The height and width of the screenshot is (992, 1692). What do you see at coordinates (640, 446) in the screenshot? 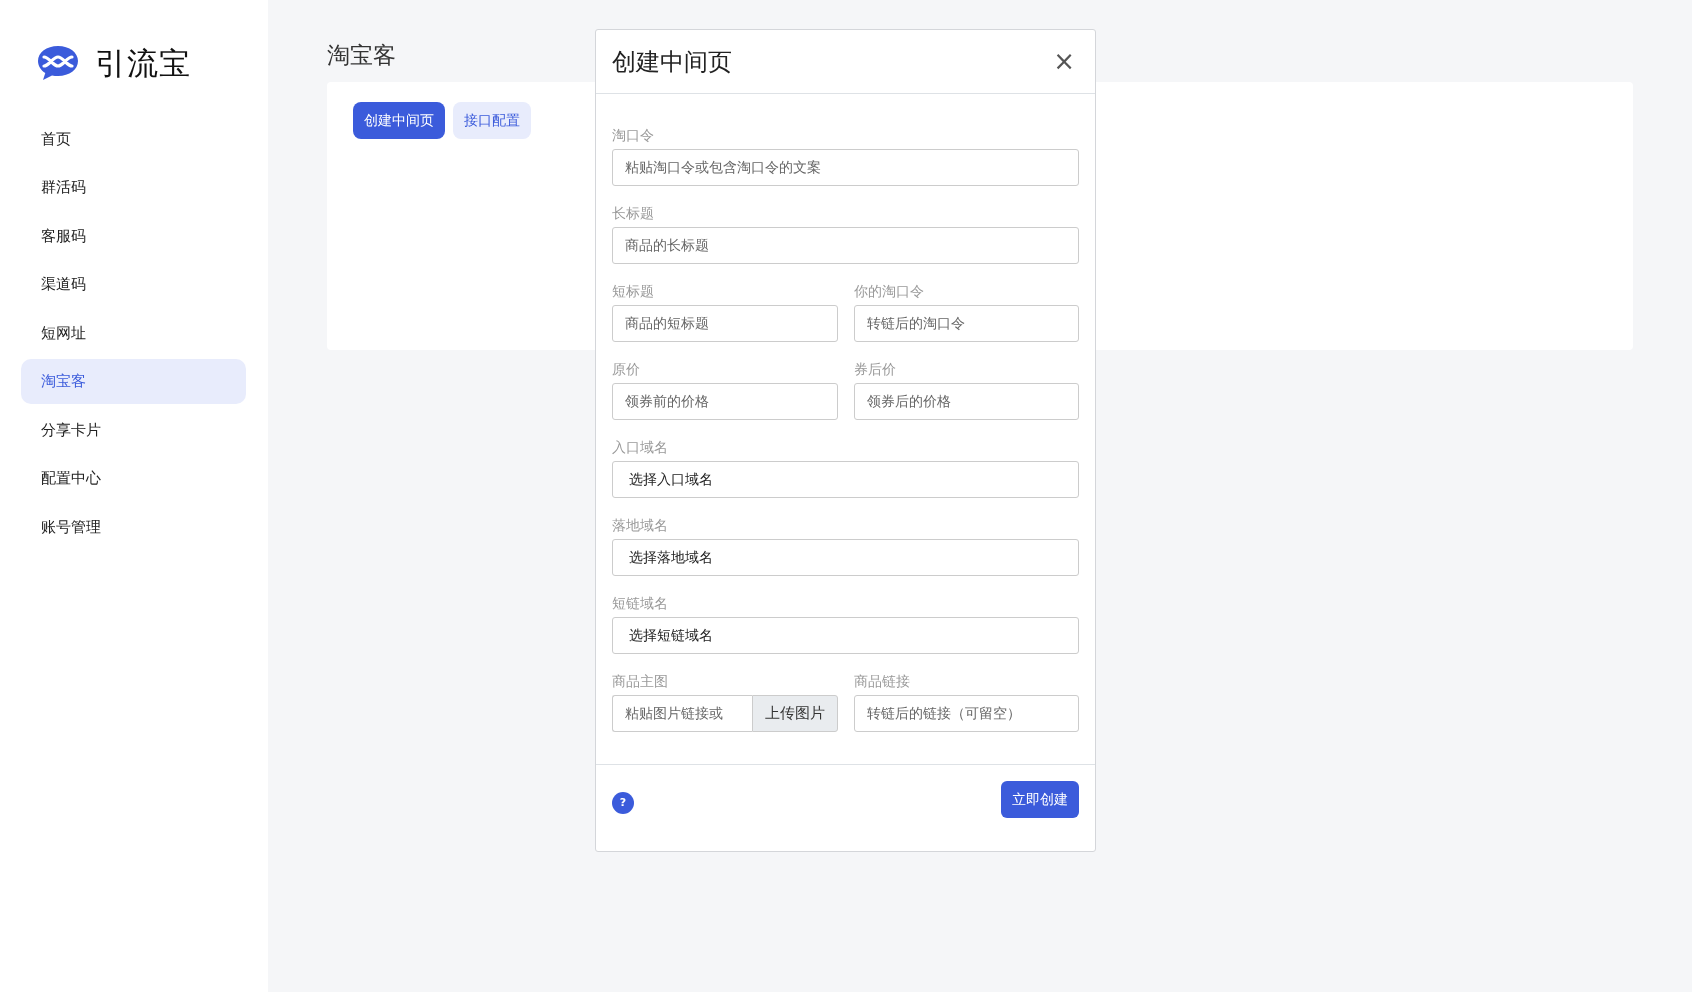
I see `field-label: 入口域名` at bounding box center [640, 446].